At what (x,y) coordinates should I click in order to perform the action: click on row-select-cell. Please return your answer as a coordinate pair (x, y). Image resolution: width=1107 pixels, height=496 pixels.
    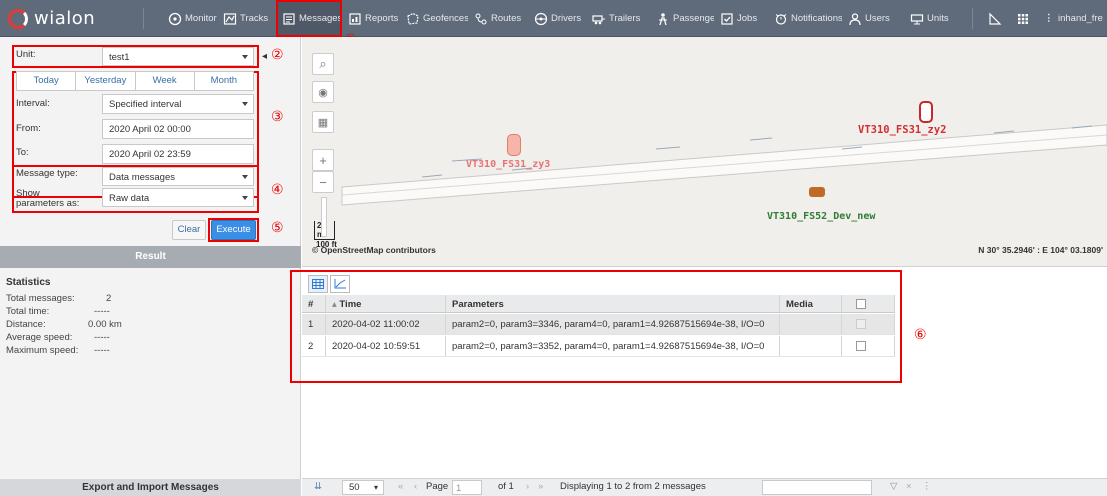
    Looking at the image, I should click on (868, 346).